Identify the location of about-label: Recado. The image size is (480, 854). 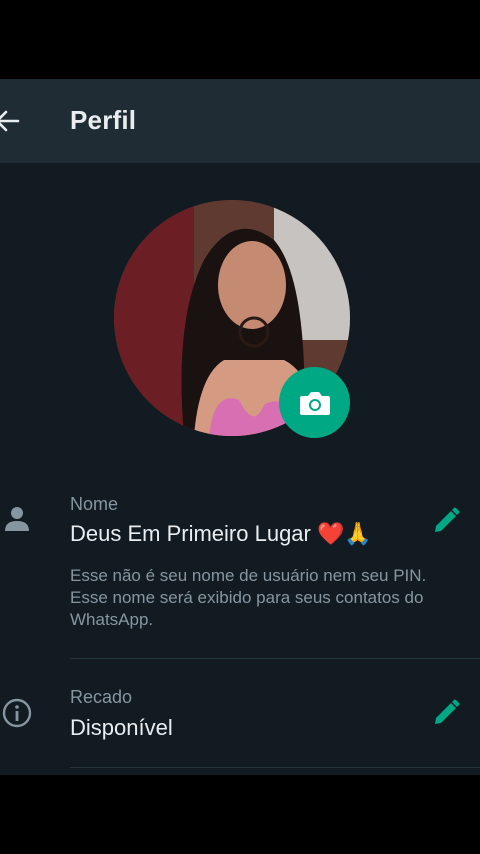
(101, 697).